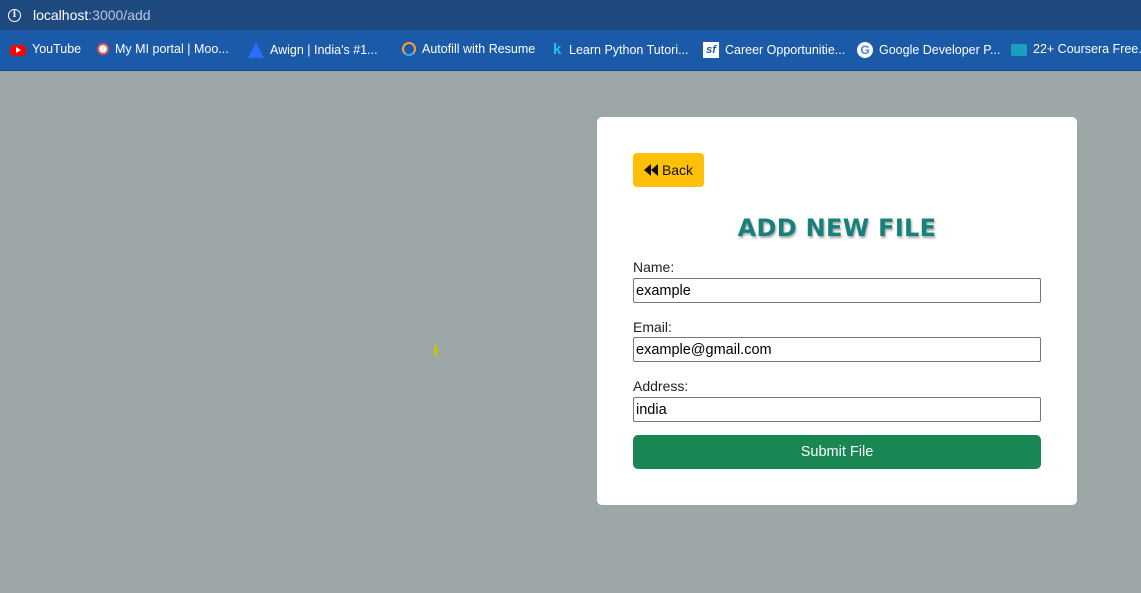 The image size is (1141, 593). What do you see at coordinates (103, 49) in the screenshot?
I see `moodle-icon` at bounding box center [103, 49].